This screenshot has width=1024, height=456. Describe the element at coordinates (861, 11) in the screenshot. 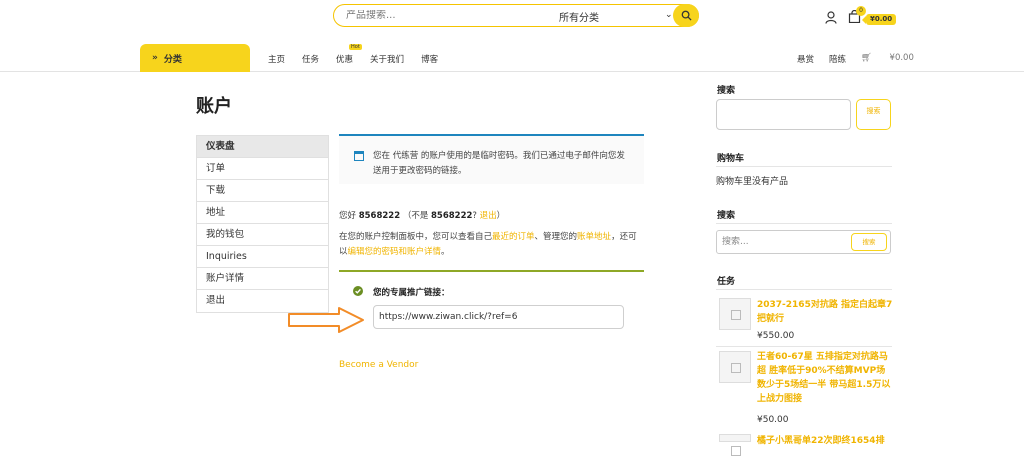

I see `cart-count-badge: 0` at that location.